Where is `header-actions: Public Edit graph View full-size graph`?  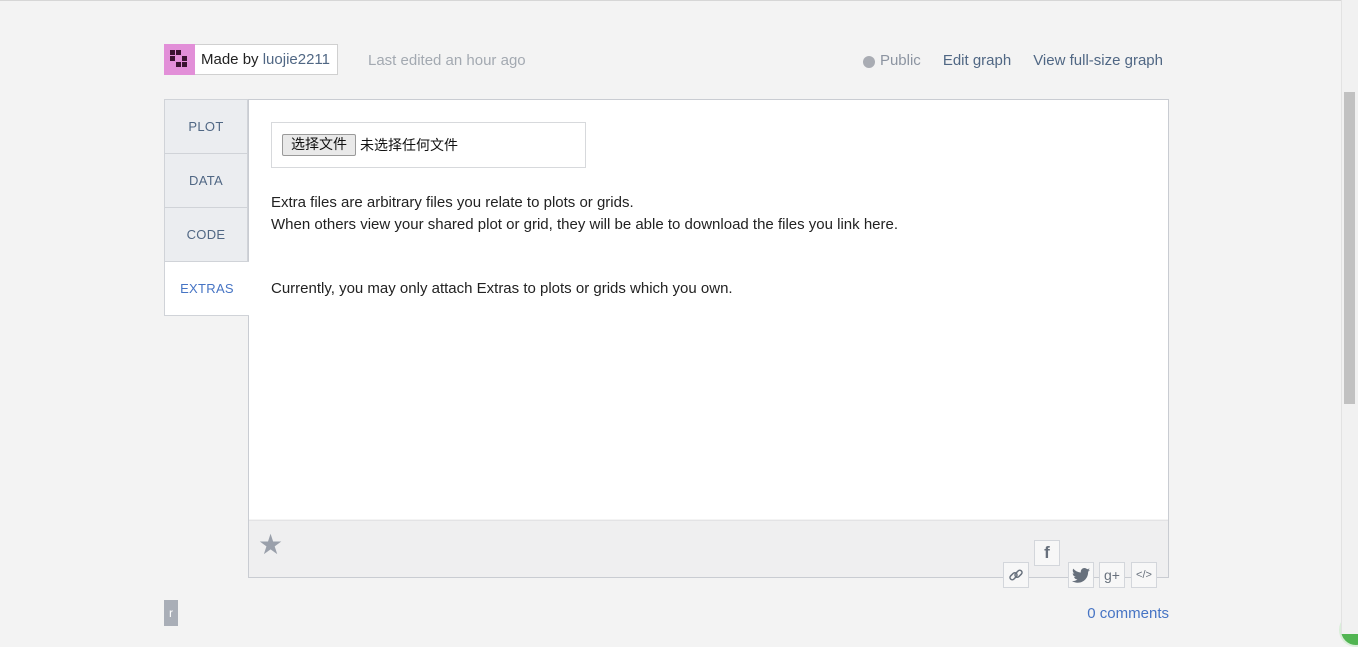 header-actions: Public Edit graph View full-size graph is located at coordinates (1012, 60).